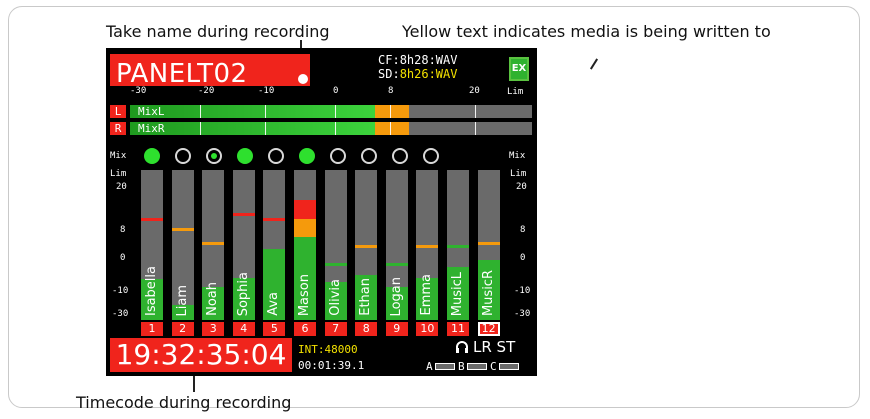  Describe the element at coordinates (213, 329) in the screenshot. I see `channel-number-3: 3` at that location.